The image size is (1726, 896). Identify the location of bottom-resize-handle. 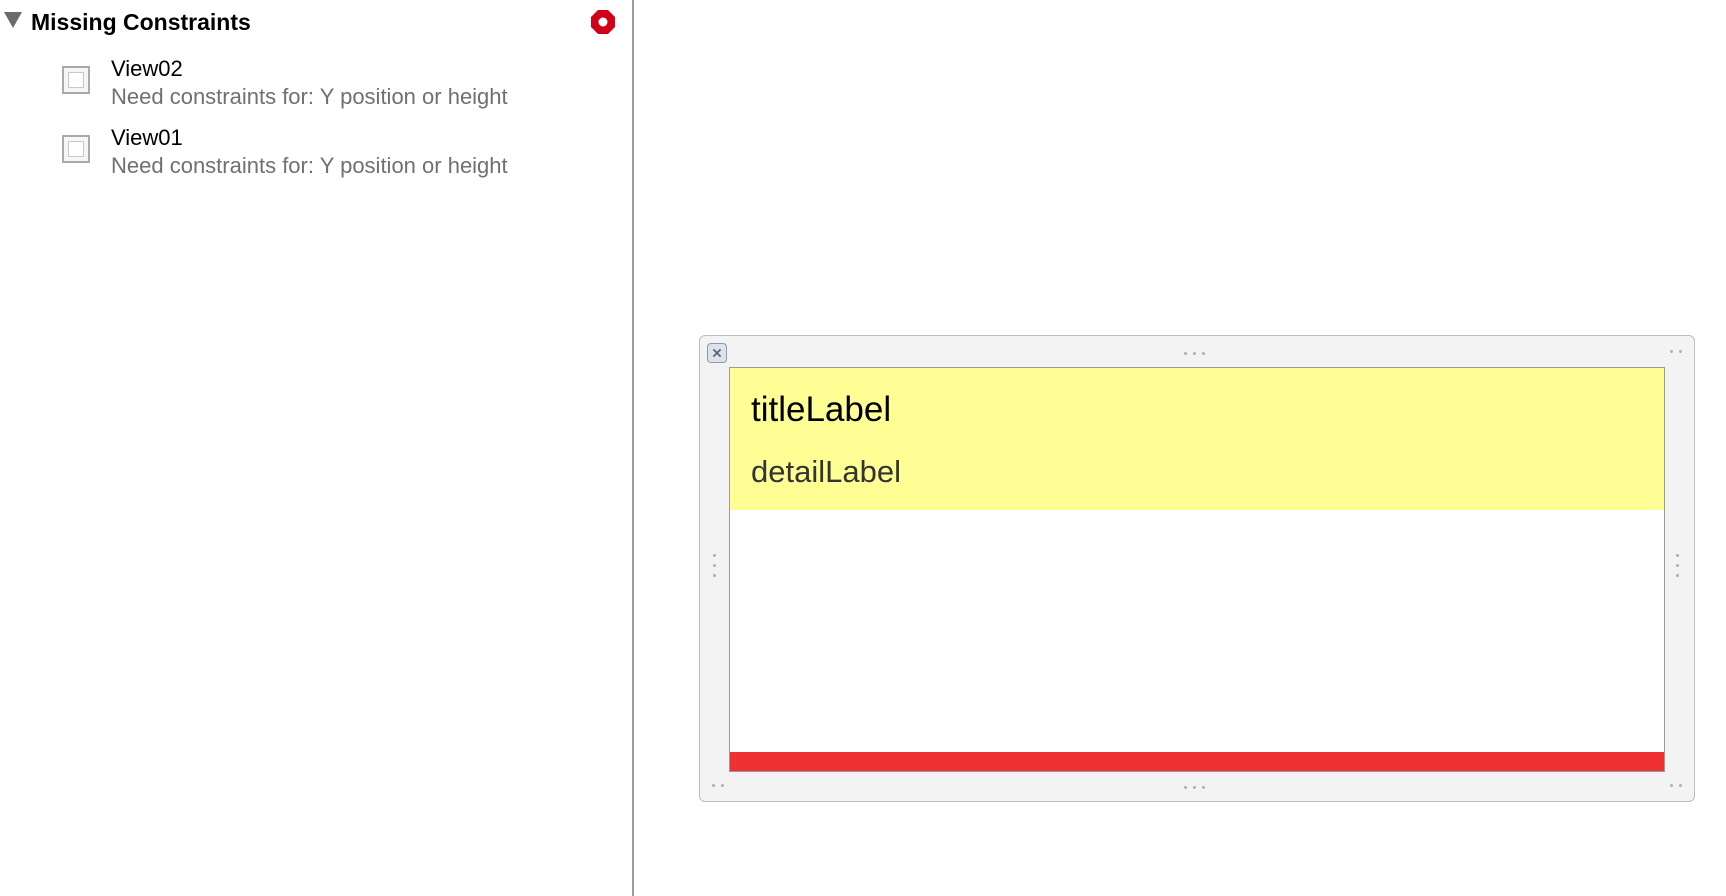
(1198, 789).